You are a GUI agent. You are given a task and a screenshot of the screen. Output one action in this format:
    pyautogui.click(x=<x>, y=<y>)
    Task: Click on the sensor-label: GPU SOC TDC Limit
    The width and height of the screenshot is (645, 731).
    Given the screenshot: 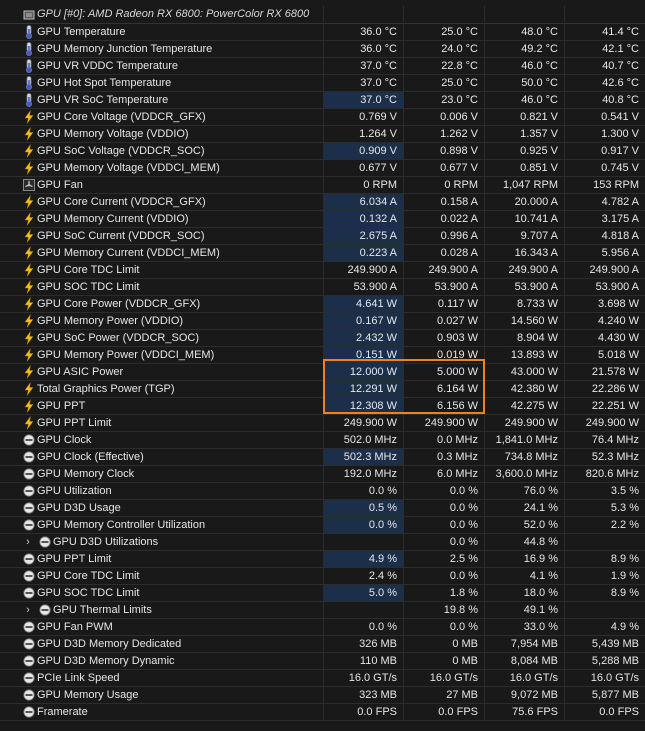 What is the action you would take?
    pyautogui.click(x=171, y=593)
    